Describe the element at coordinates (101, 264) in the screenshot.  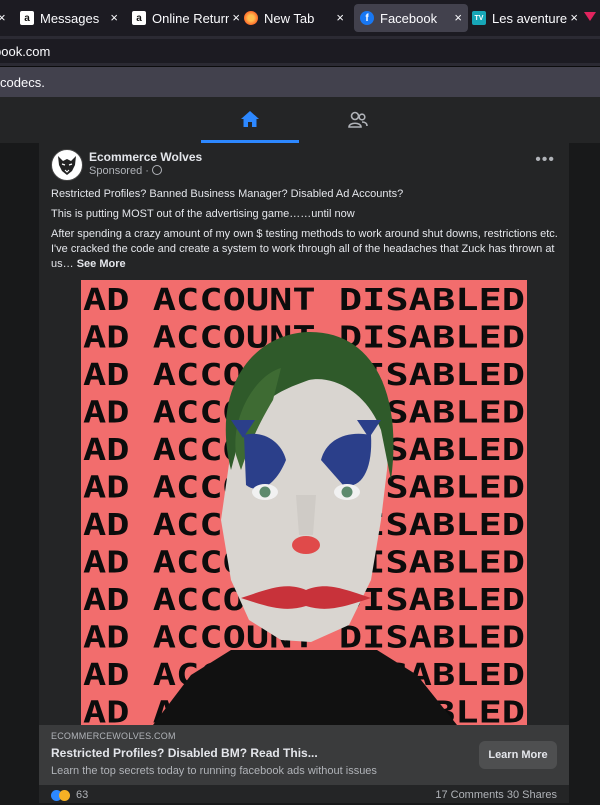
I see `see-more-link: See More` at that location.